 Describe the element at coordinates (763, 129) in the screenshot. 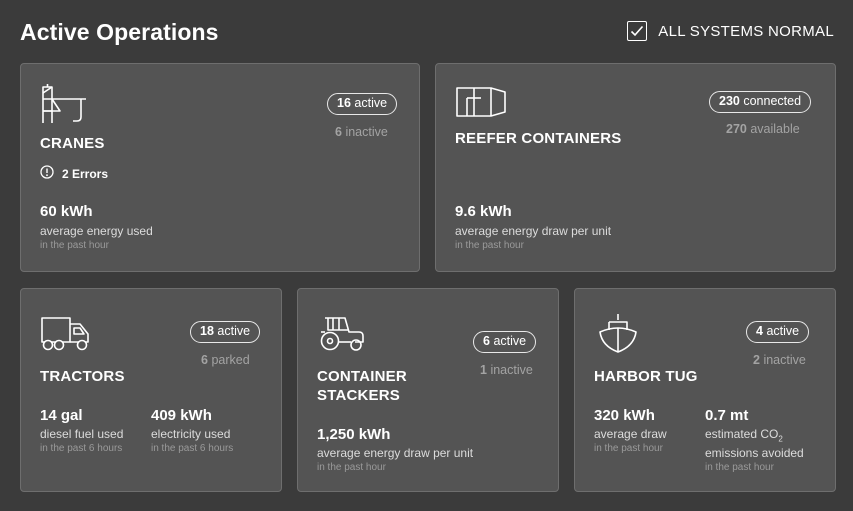

I see `reefer-available: 270 available` at that location.